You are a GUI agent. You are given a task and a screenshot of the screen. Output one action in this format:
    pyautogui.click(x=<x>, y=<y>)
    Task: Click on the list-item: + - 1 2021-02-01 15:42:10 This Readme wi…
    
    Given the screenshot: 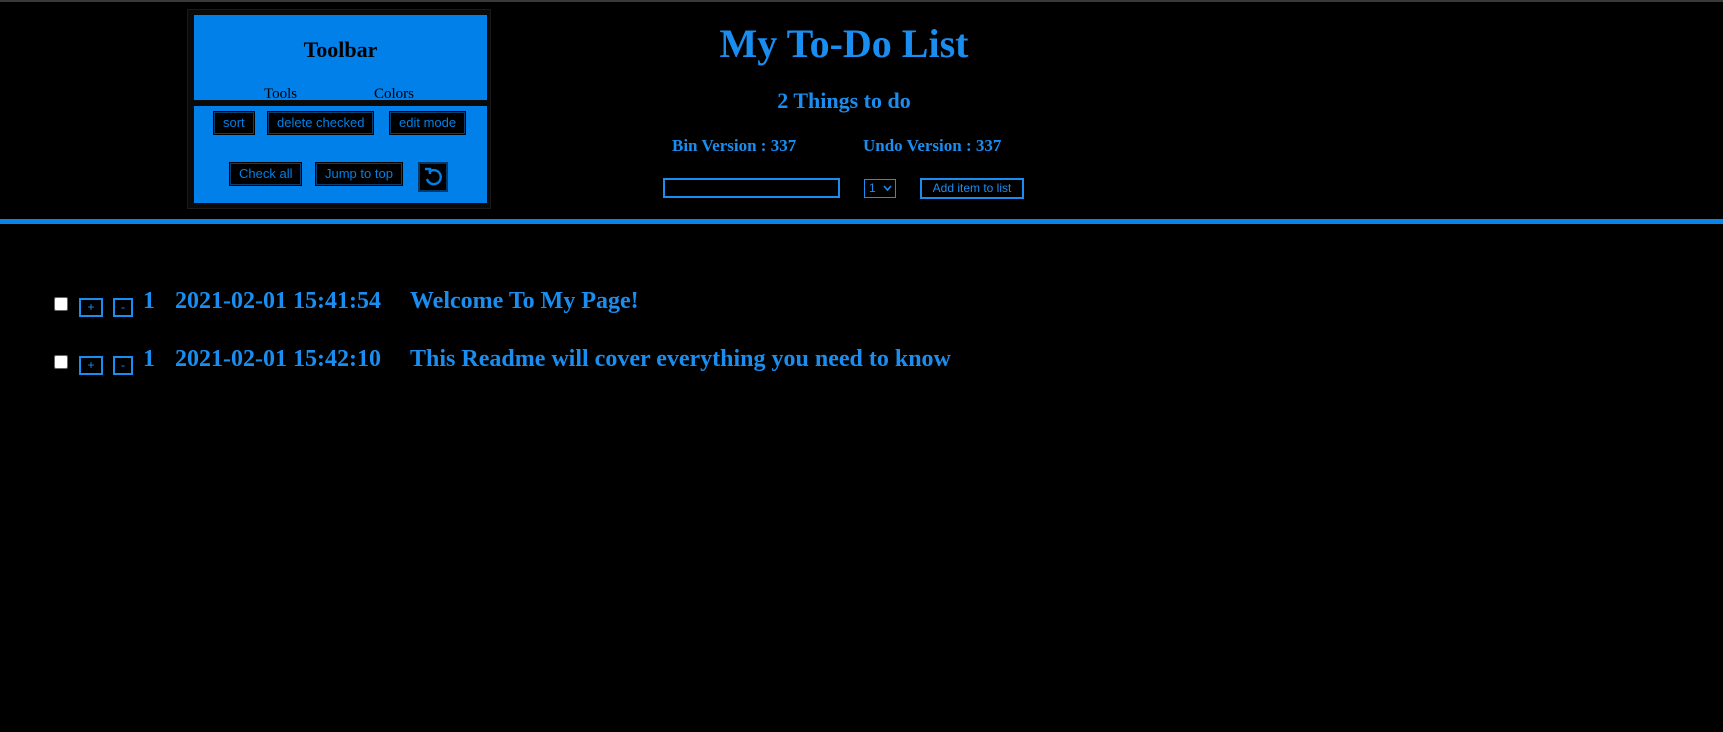 What is the action you would take?
    pyautogui.click(x=861, y=365)
    